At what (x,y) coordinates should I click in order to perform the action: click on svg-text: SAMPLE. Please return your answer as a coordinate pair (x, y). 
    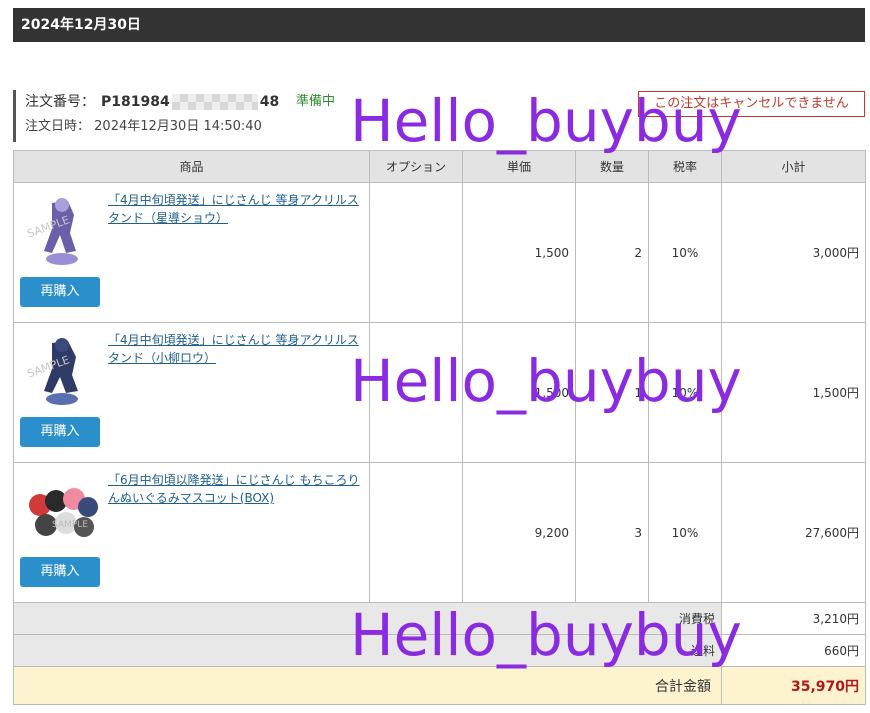
    Looking at the image, I should click on (70, 525).